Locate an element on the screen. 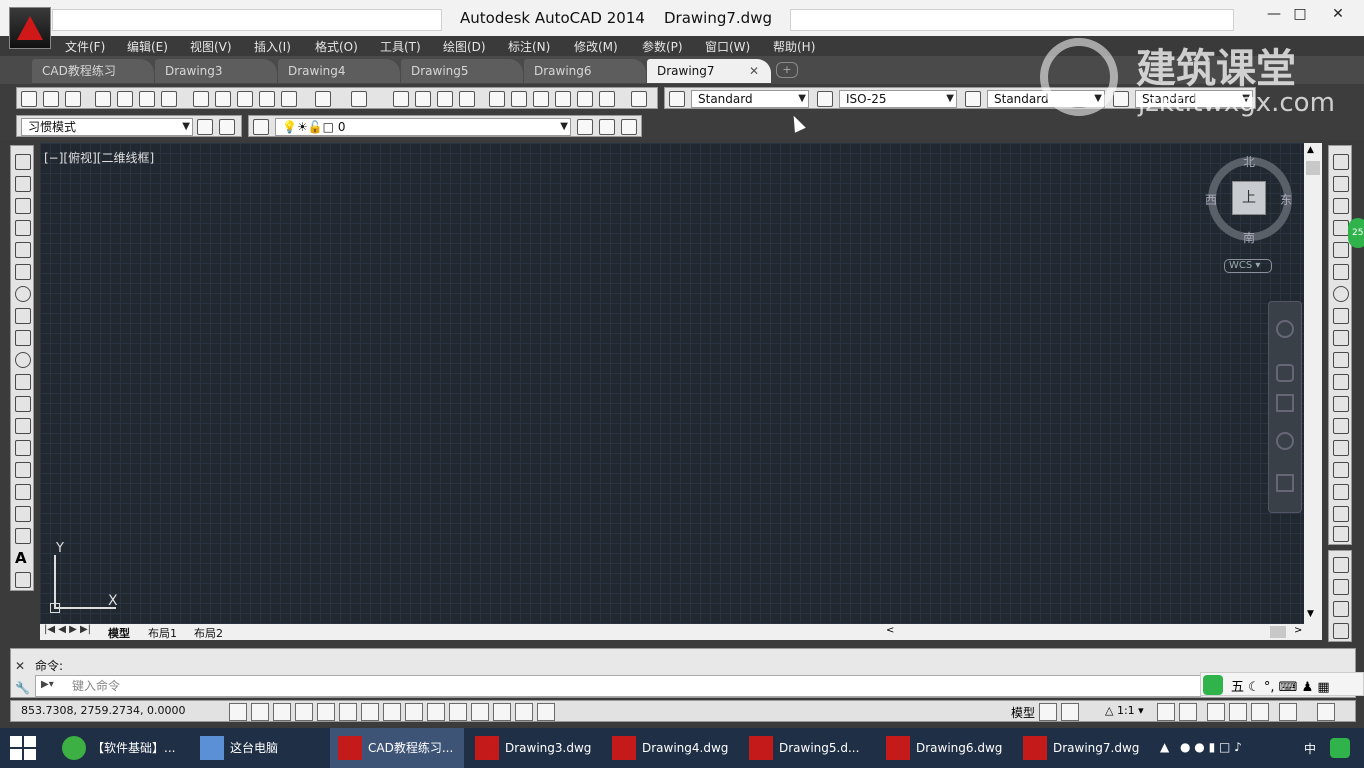 The image size is (1364, 768). ducs-toggle is located at coordinates (414, 712).